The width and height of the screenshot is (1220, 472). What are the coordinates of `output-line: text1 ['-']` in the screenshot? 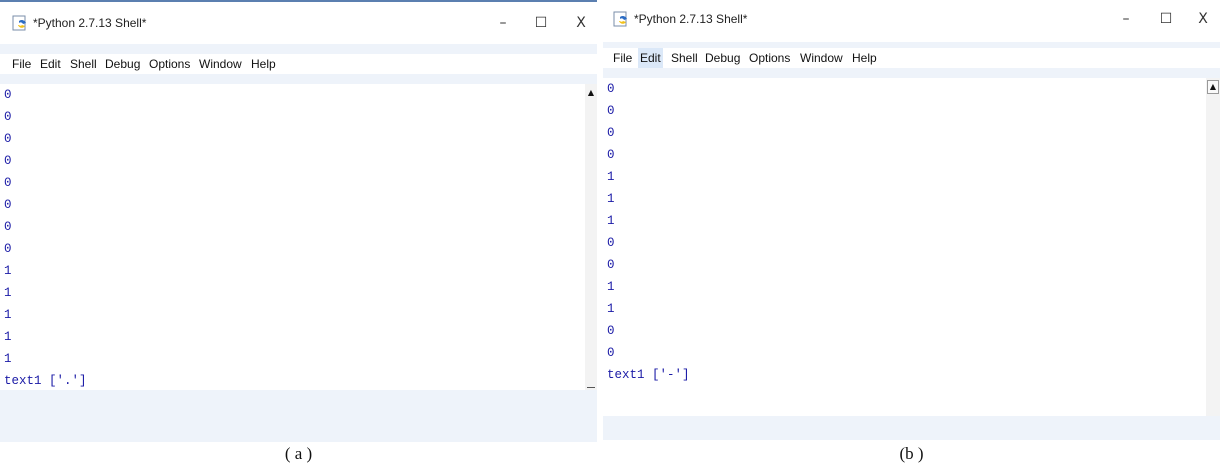 It's located at (648, 375).